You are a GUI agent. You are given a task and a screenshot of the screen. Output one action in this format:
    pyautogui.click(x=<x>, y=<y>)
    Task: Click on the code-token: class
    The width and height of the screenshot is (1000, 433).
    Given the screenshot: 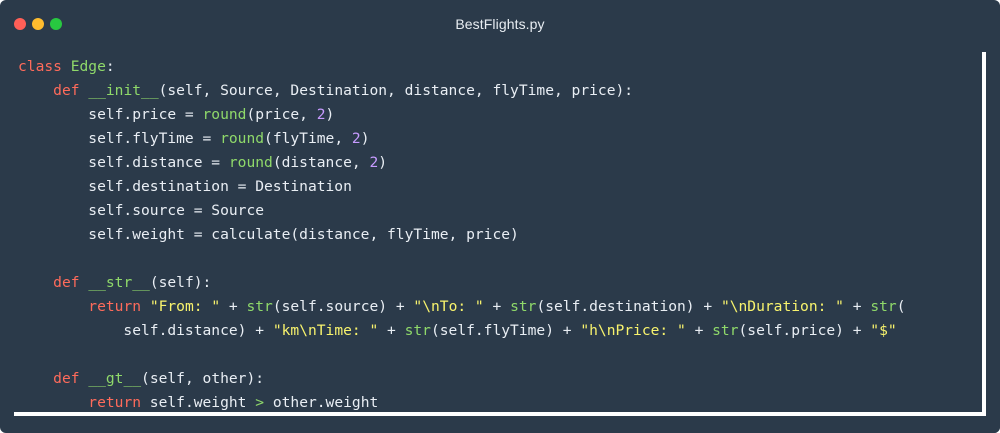 What is the action you would take?
    pyautogui.click(x=40, y=66)
    